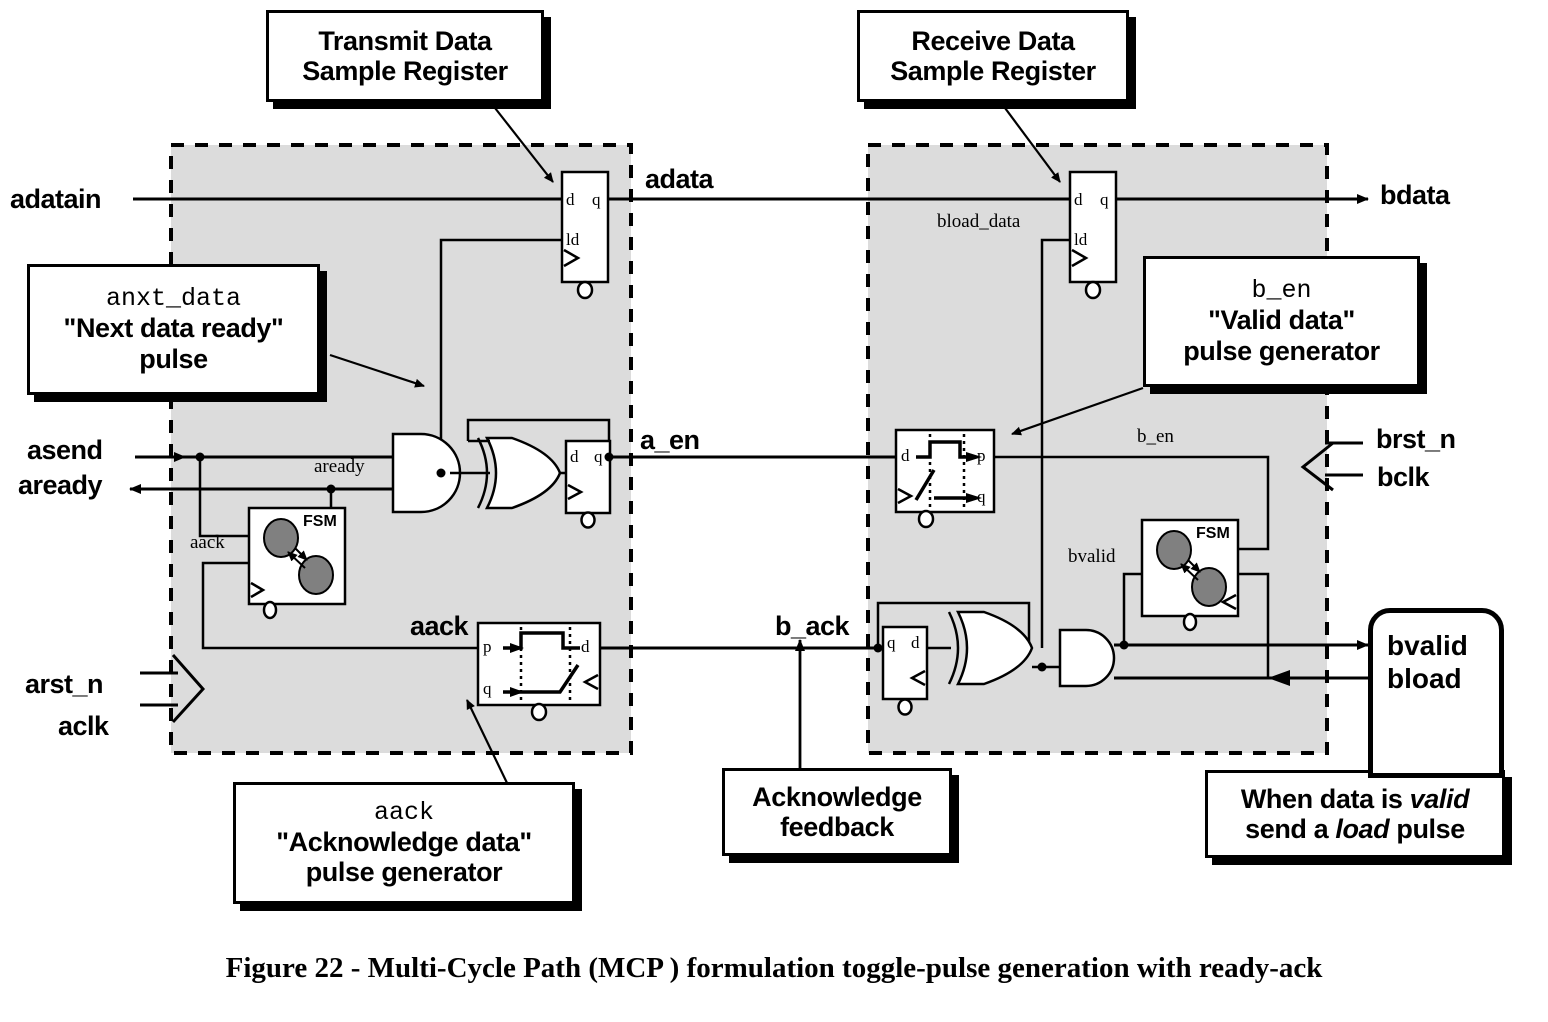  I want to click on label-brst-n: brst_n, so click(1416, 439).